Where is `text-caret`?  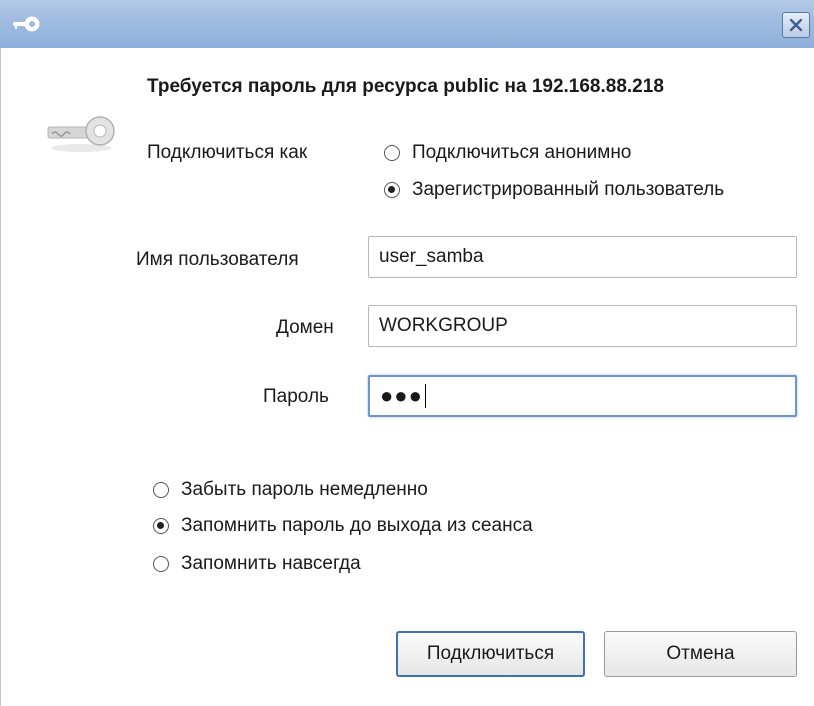
text-caret is located at coordinates (425, 396).